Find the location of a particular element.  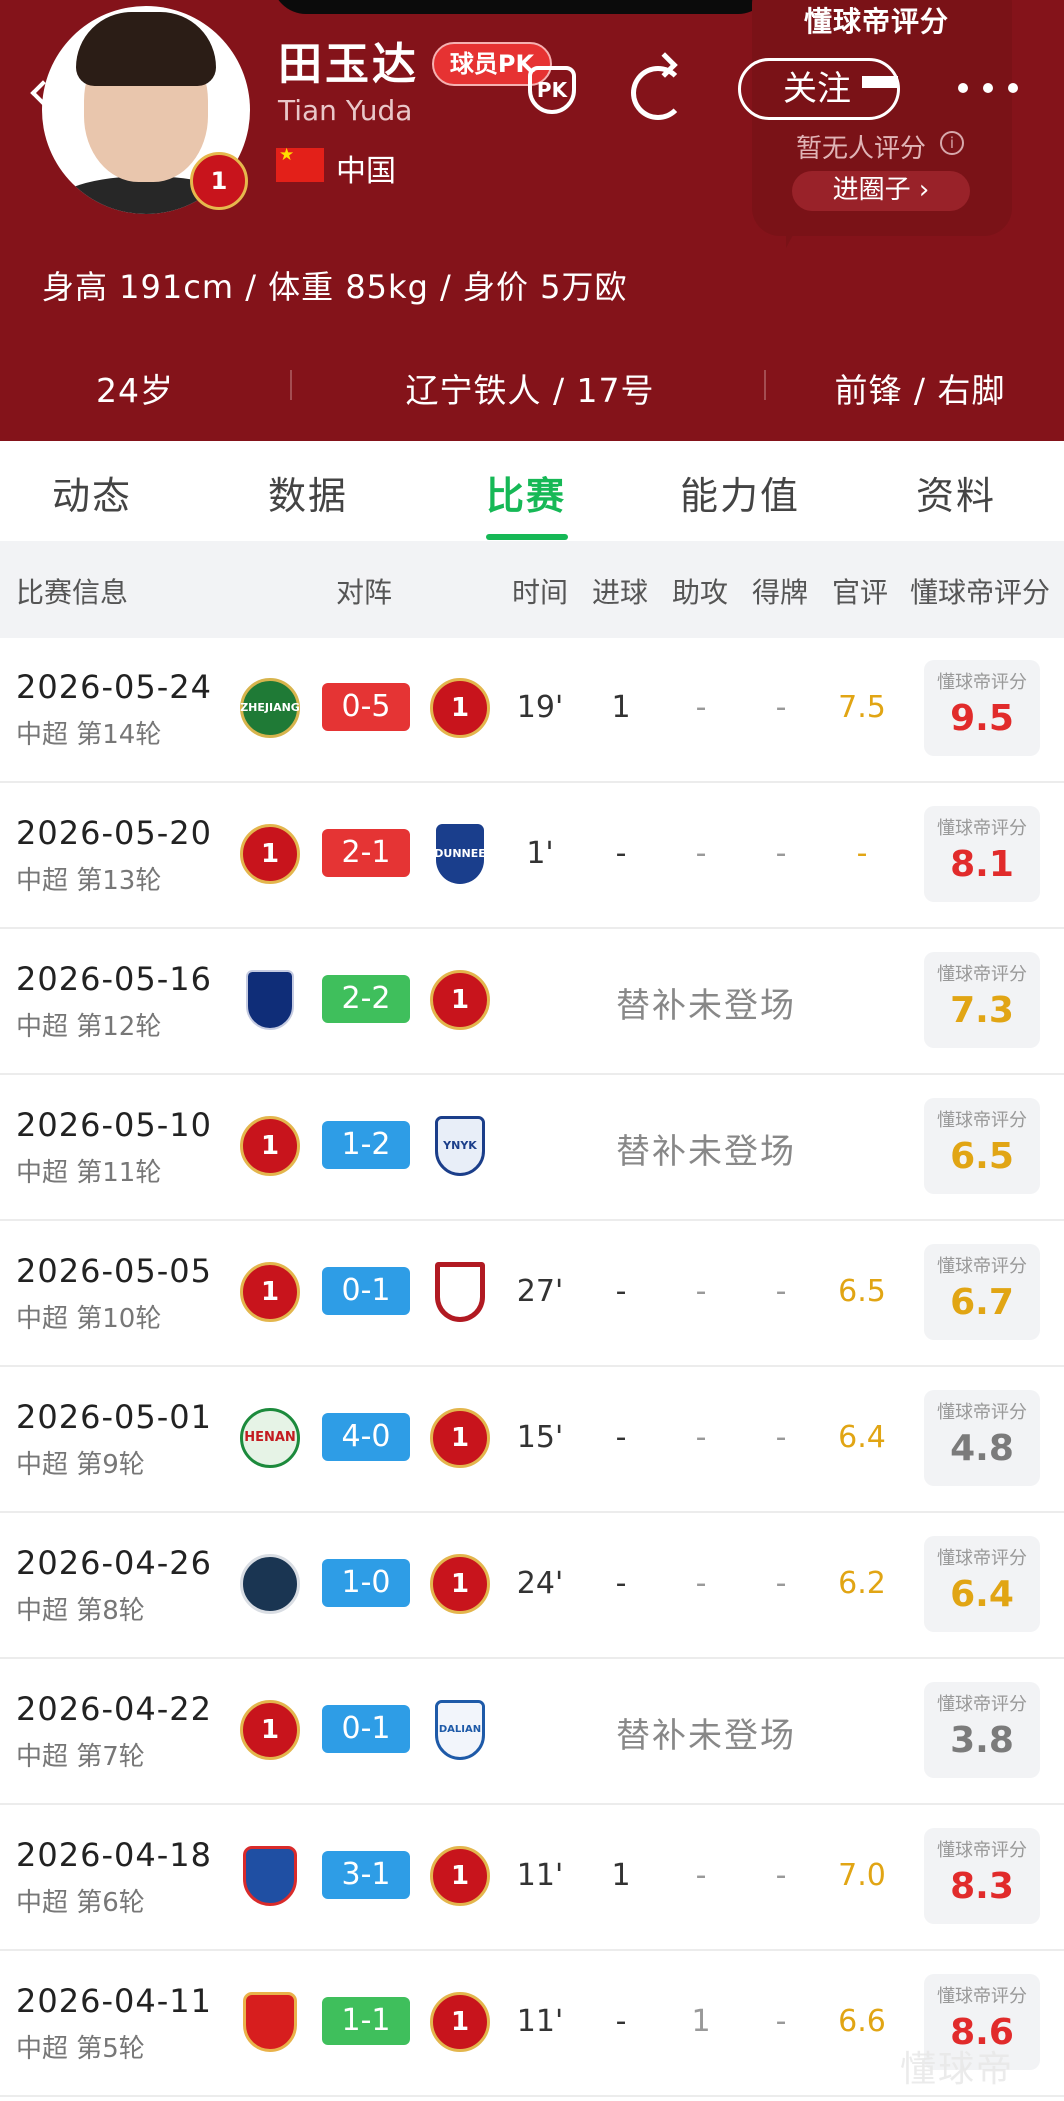

match-minutes: 19' is located at coordinates (540, 707).